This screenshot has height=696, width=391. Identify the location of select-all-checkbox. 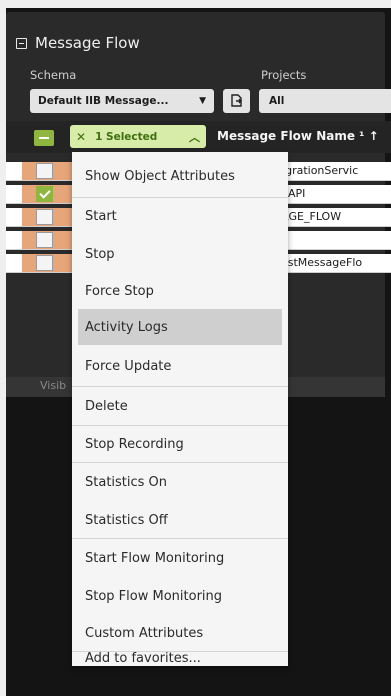
(44, 138).